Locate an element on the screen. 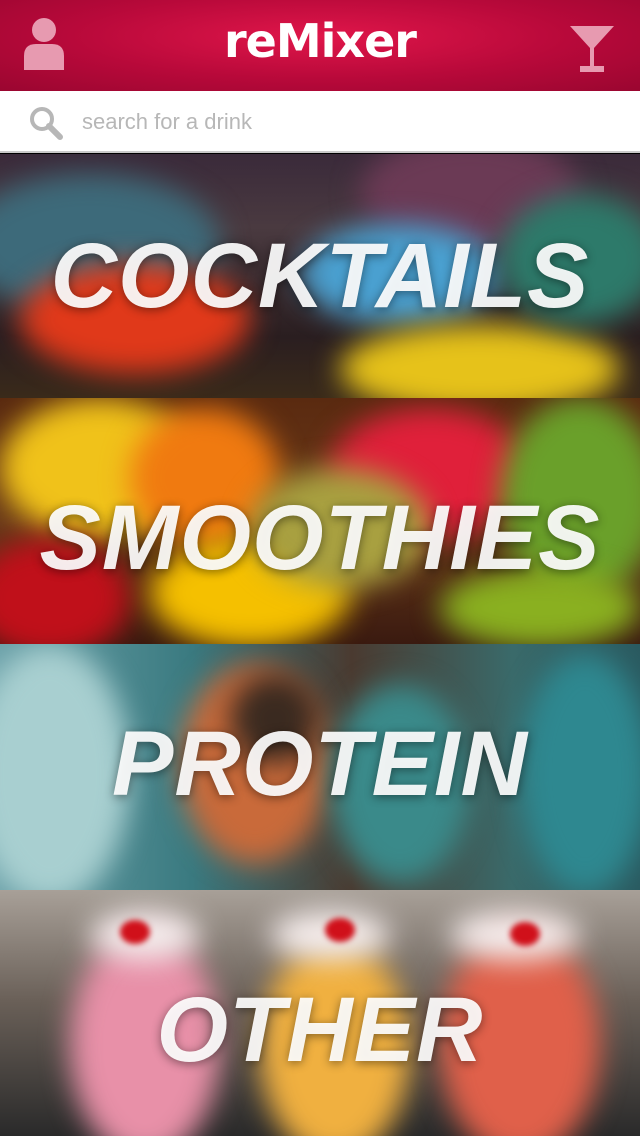  app-header: reMixer is located at coordinates (320, 45).